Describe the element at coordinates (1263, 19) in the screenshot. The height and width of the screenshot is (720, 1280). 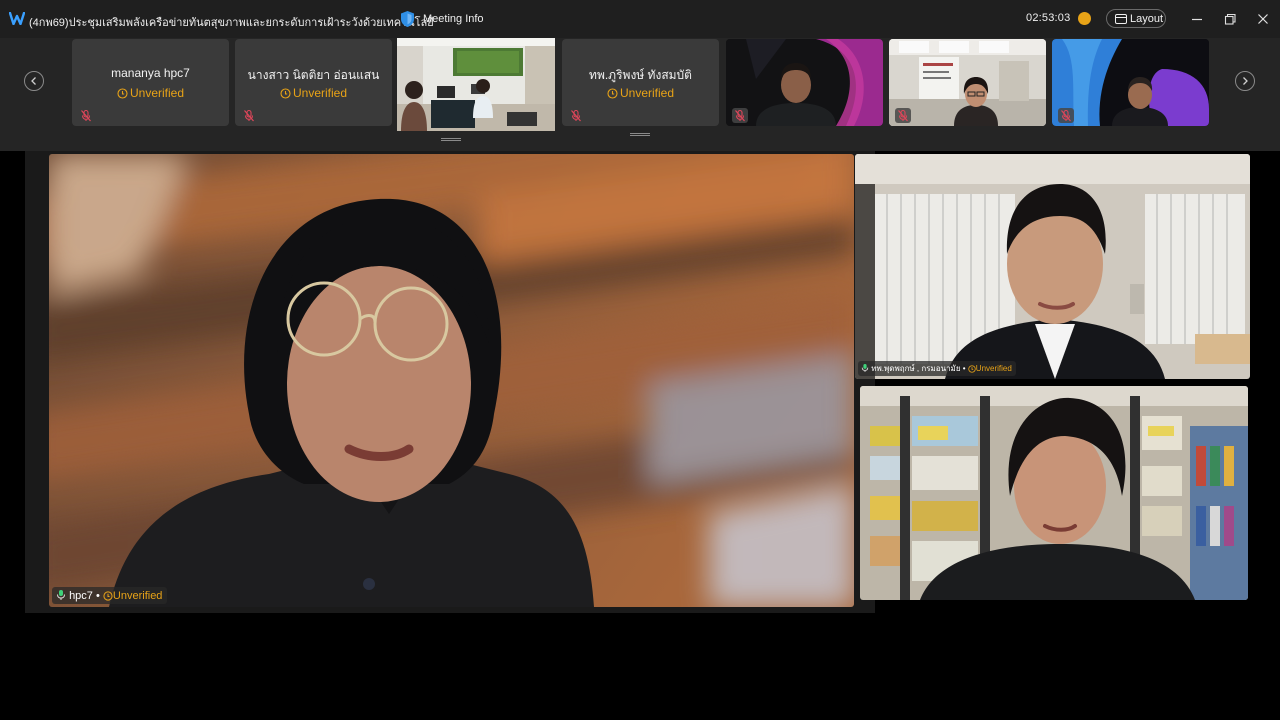
I see `close-icon` at that location.